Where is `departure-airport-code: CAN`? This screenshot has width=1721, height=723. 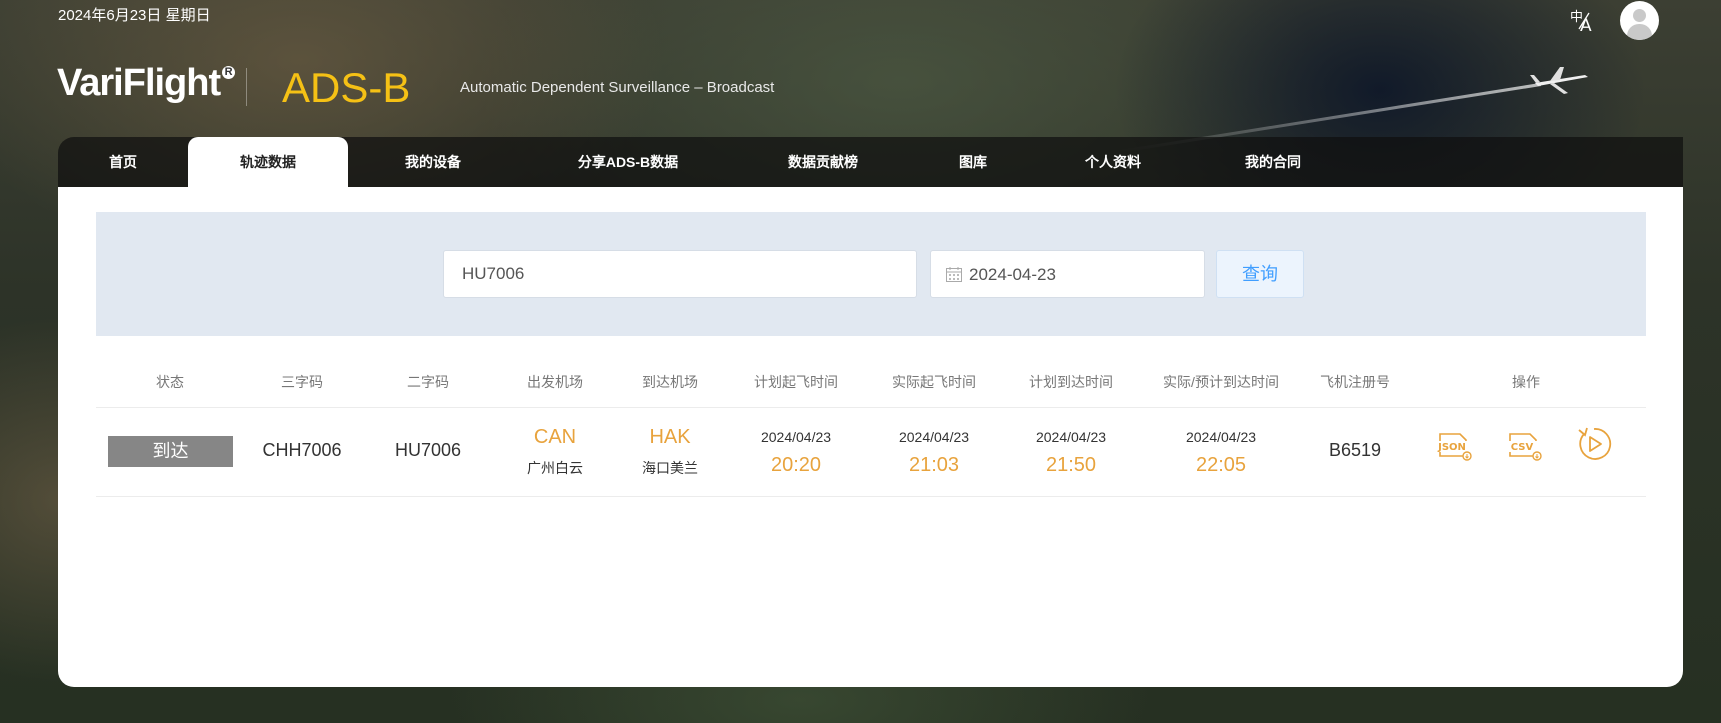 departure-airport-code: CAN is located at coordinates (555, 437).